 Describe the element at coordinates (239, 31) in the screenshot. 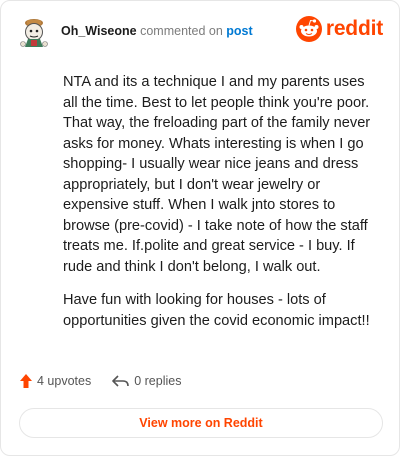

I see `post-link: post` at that location.